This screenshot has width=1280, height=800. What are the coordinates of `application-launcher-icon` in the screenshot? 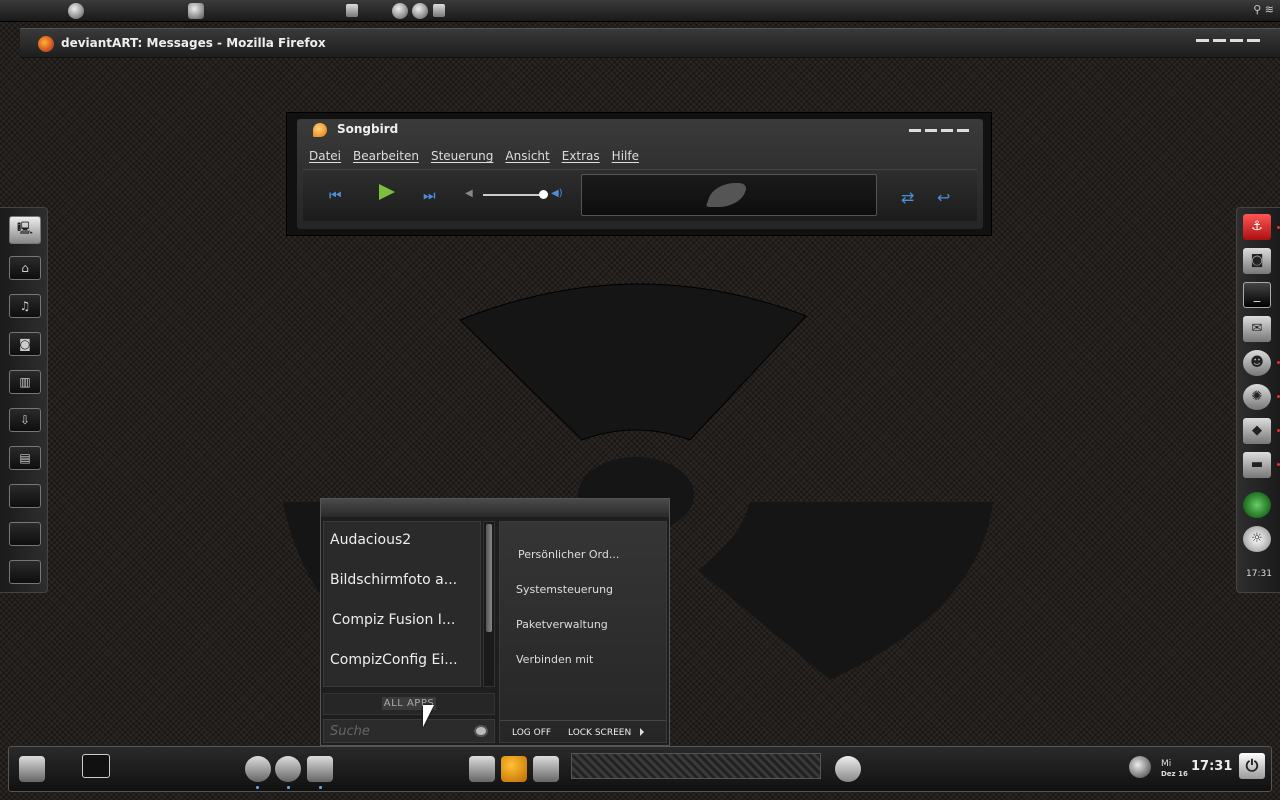 It's located at (76, 11).